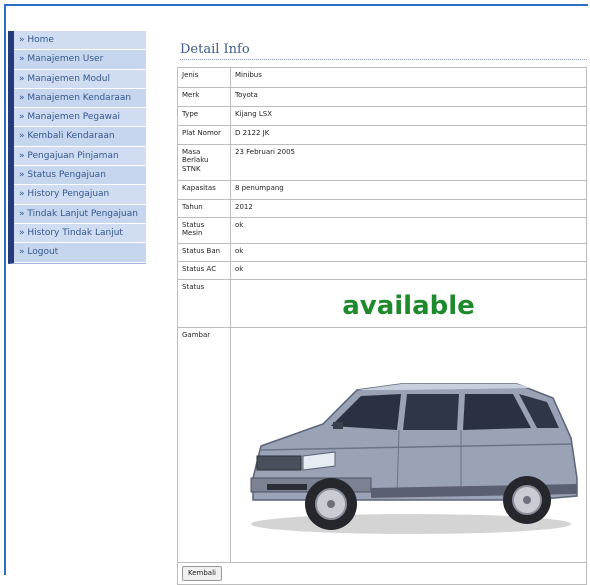  I want to click on table-row: Masa Berlaku STNK 23 Februari 2005, so click(382, 162).